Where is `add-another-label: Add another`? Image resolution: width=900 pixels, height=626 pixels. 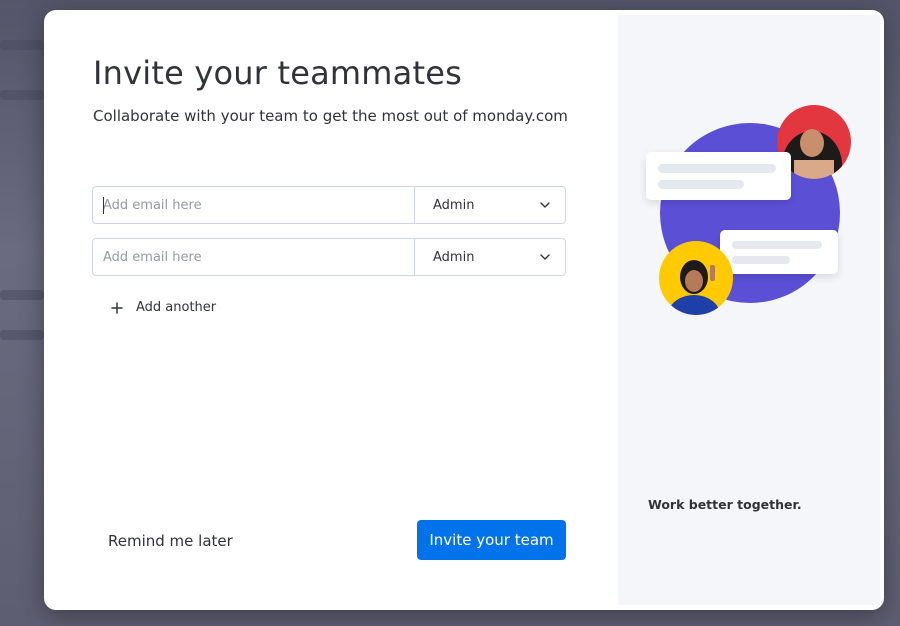 add-another-label: Add another is located at coordinates (176, 307).